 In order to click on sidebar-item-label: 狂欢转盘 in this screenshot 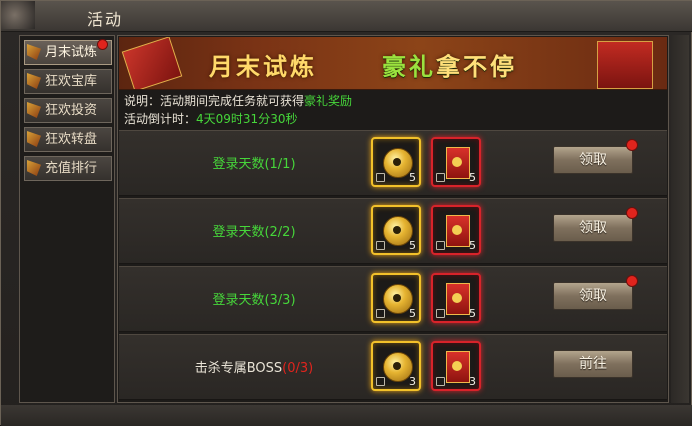, I will do `click(71, 139)`.